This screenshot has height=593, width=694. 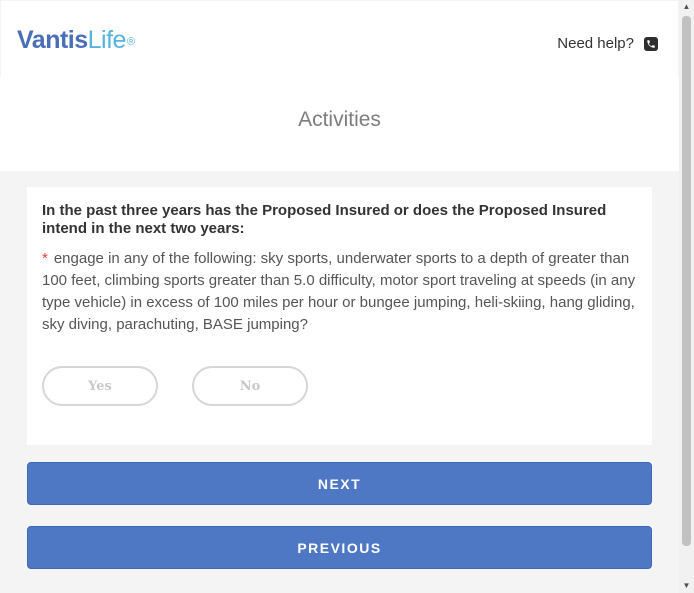 I want to click on need-help-link: Need help?, so click(x=607, y=43).